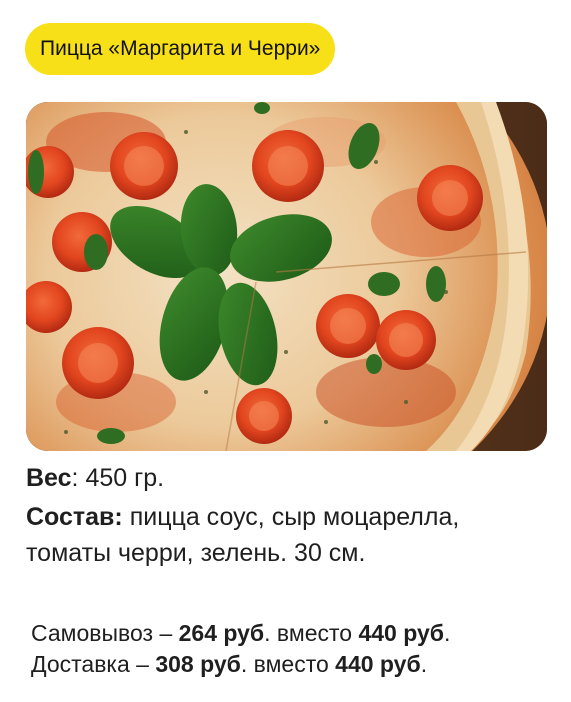 The height and width of the screenshot is (702, 571). I want to click on pickup-price: 264 руб, so click(221, 633).